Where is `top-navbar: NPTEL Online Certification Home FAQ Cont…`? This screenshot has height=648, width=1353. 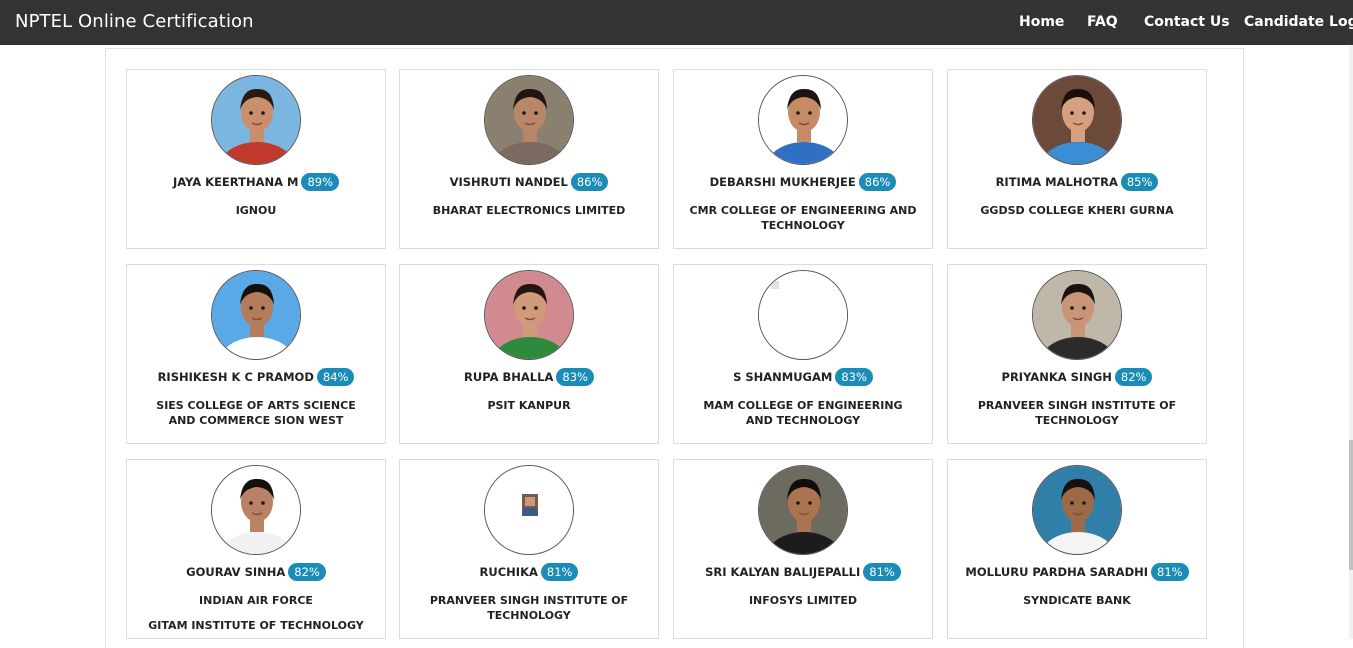 top-navbar: NPTEL Online Certification Home FAQ Cont… is located at coordinates (676, 22).